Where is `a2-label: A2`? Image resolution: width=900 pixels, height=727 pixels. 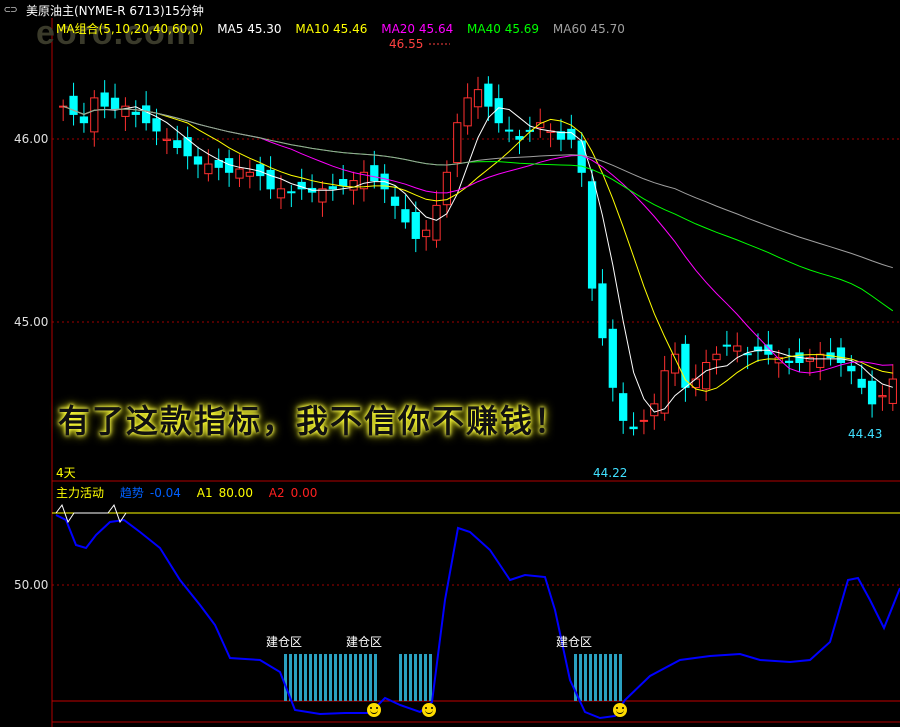 a2-label: A2 is located at coordinates (276, 493).